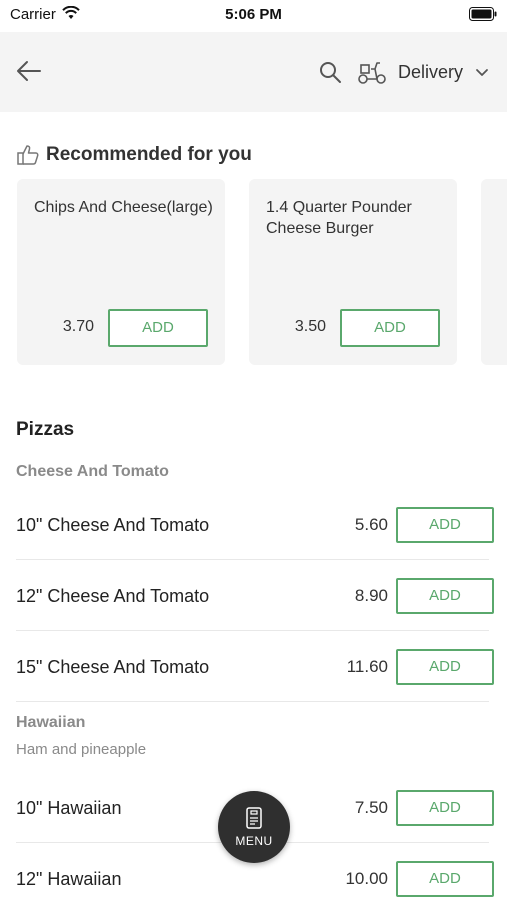  Describe the element at coordinates (123, 207) in the screenshot. I see `recommended-item-name: Chips And Cheese(large)` at that location.